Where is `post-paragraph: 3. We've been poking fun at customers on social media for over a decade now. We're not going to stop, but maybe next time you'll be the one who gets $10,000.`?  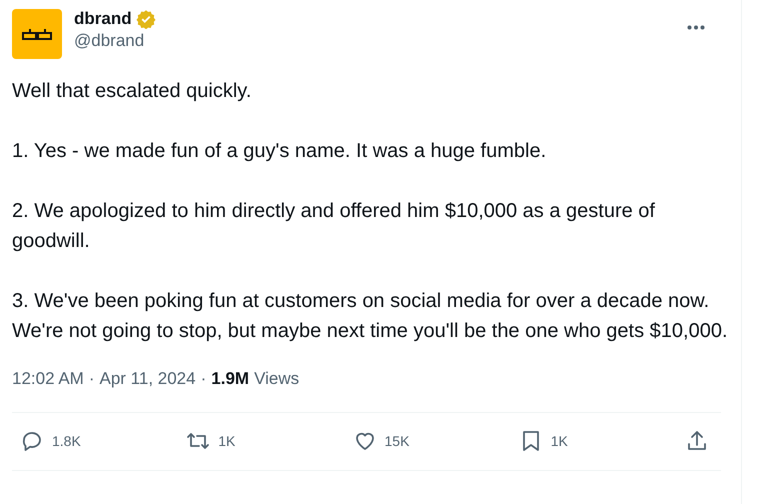
post-paragraph: 3. We've been poking fun at customers on social media for over a decade now. We're not going to stop, but maybe next time you'll be the one who gets $10,000. is located at coordinates (370, 316).